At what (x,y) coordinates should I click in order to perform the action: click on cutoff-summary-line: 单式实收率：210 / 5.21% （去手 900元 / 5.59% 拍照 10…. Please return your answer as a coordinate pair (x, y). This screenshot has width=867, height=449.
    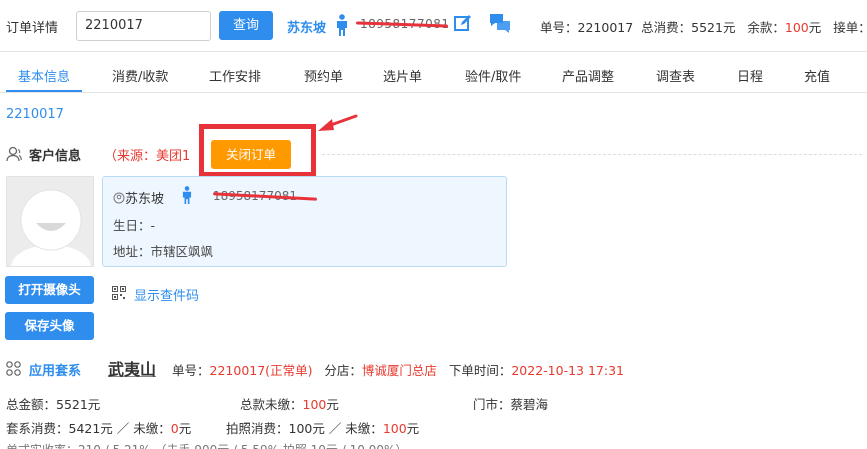
    Looking at the image, I should click on (206, 445).